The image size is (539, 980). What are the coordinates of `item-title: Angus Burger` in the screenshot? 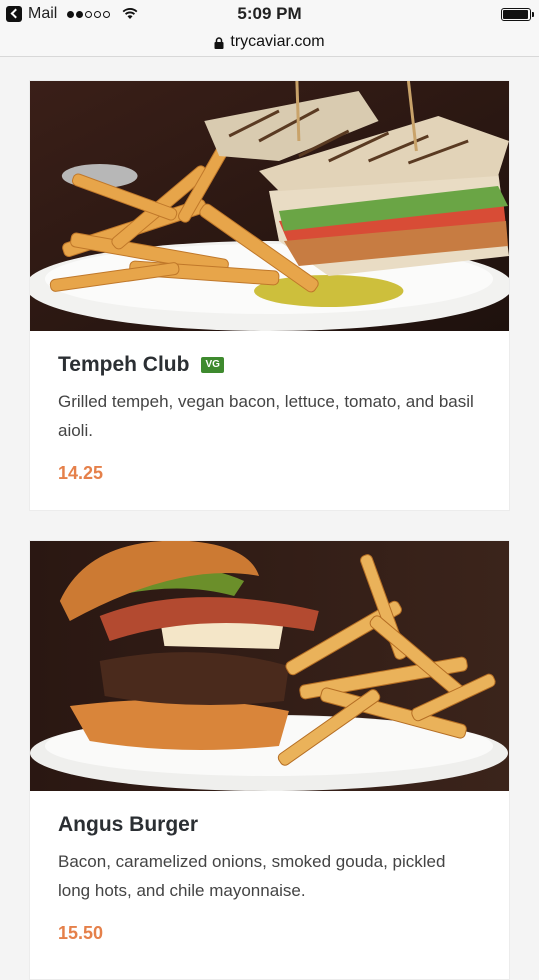 It's located at (128, 824).